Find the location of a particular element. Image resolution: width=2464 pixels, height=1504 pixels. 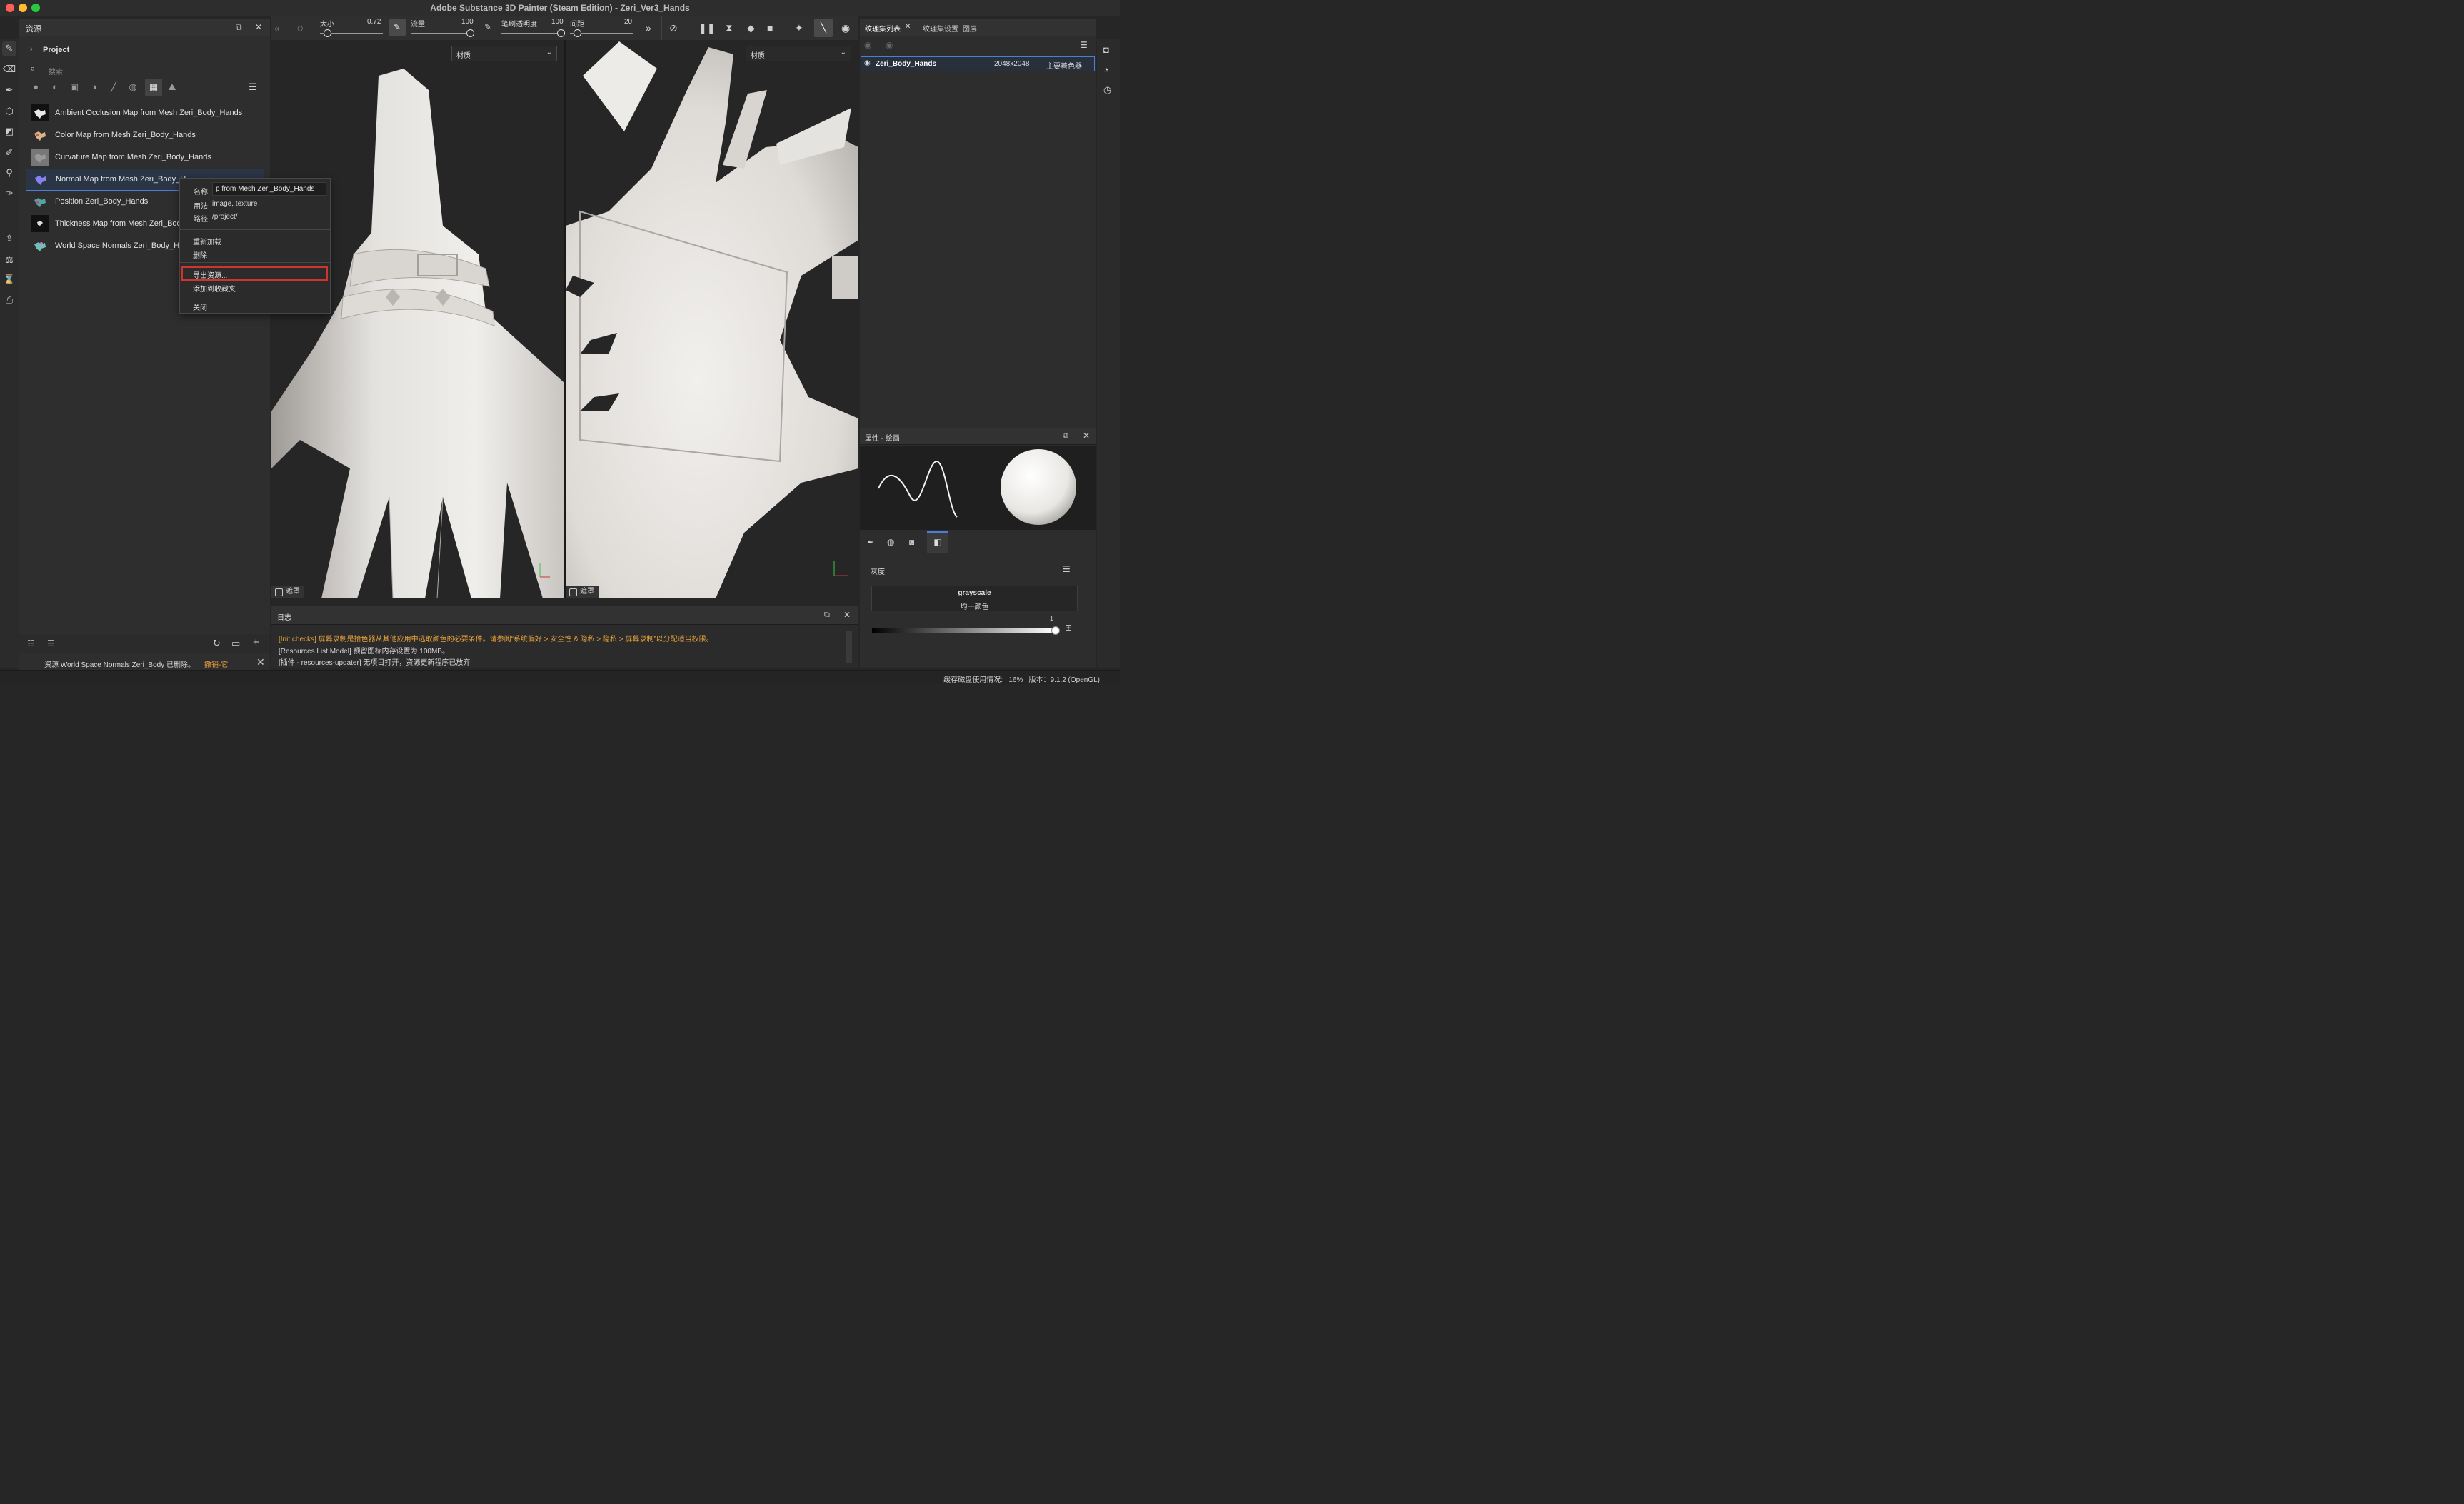

tab-texture-set-settings: 纹理集设置 is located at coordinates (940, 28).